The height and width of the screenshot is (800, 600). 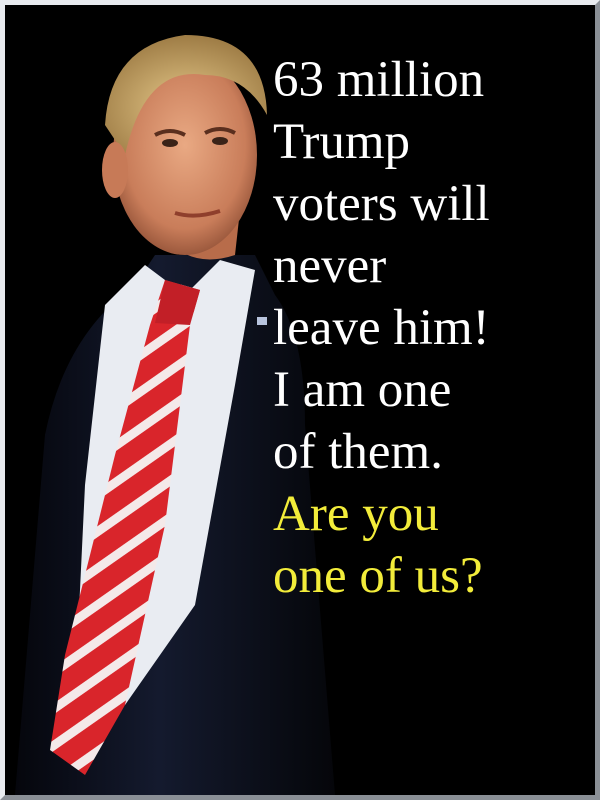 I want to click on poster-line-6: I am one, so click(x=362, y=390).